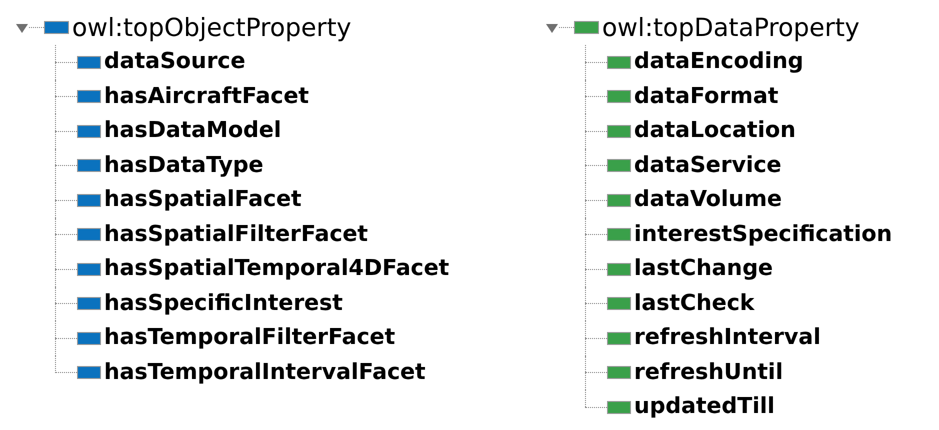  Describe the element at coordinates (731, 27) in the screenshot. I see `tree-item-label: owl:topDataProperty` at that location.